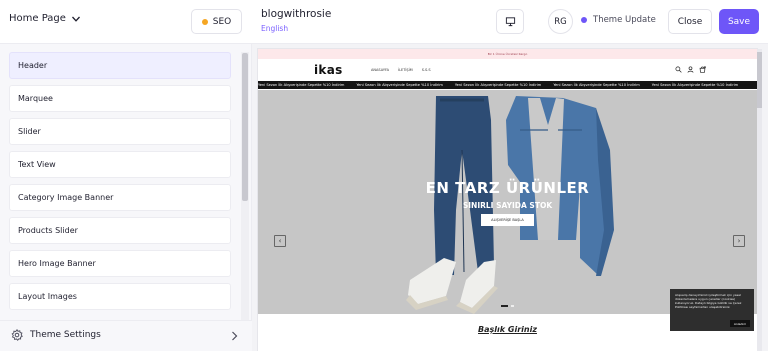 The image size is (768, 351). What do you see at coordinates (120, 98) in the screenshot?
I see `section-item-marquee: Marquee` at bounding box center [120, 98].